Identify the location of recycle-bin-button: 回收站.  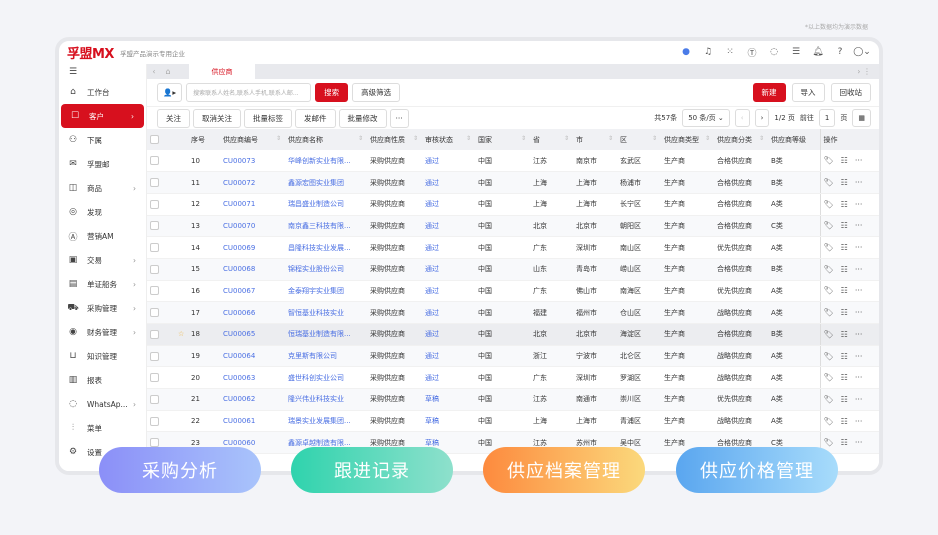
(850, 92).